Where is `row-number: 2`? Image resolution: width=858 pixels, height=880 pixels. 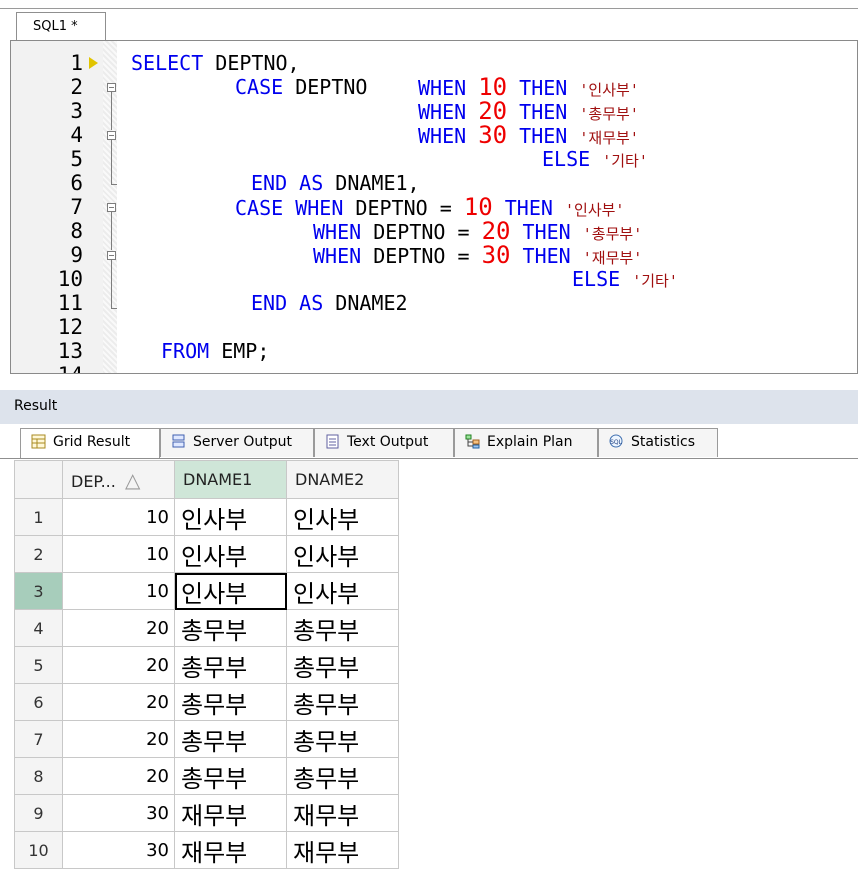 row-number: 2 is located at coordinates (38, 554).